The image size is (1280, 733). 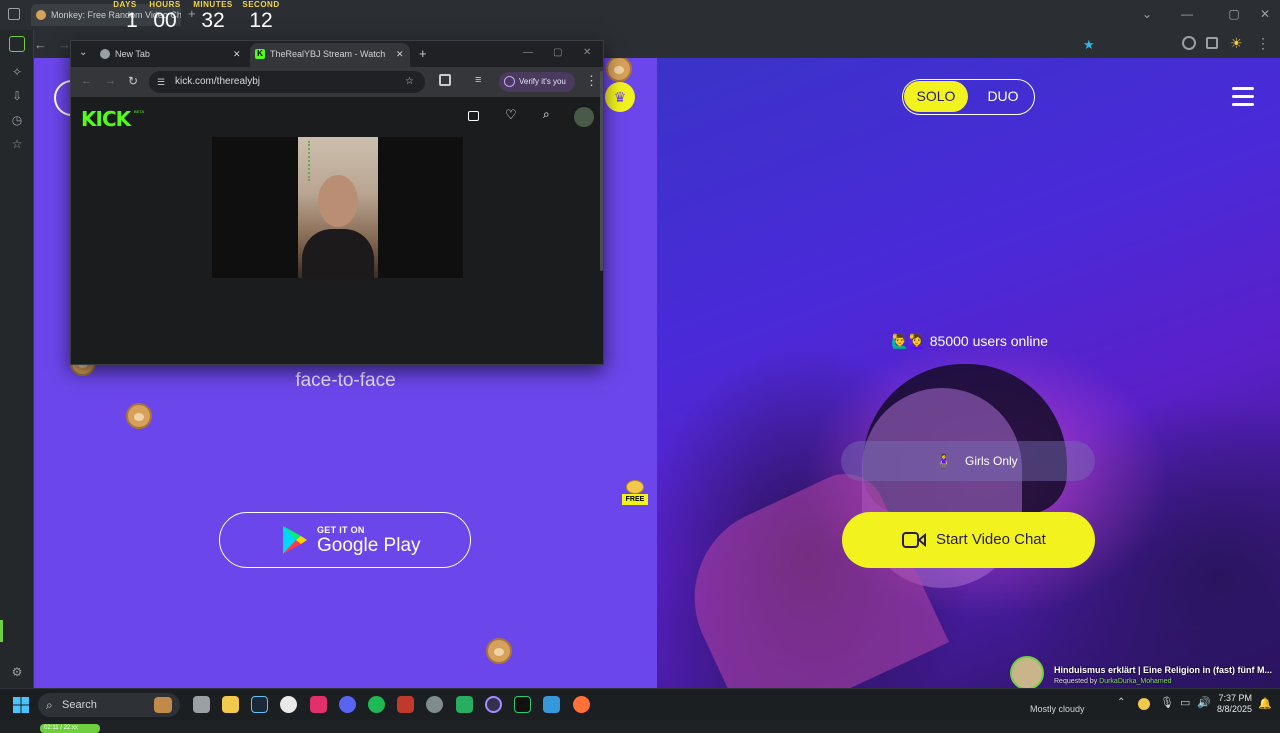 I want to click on verify-chip: Verify it's you, so click(x=537, y=82).